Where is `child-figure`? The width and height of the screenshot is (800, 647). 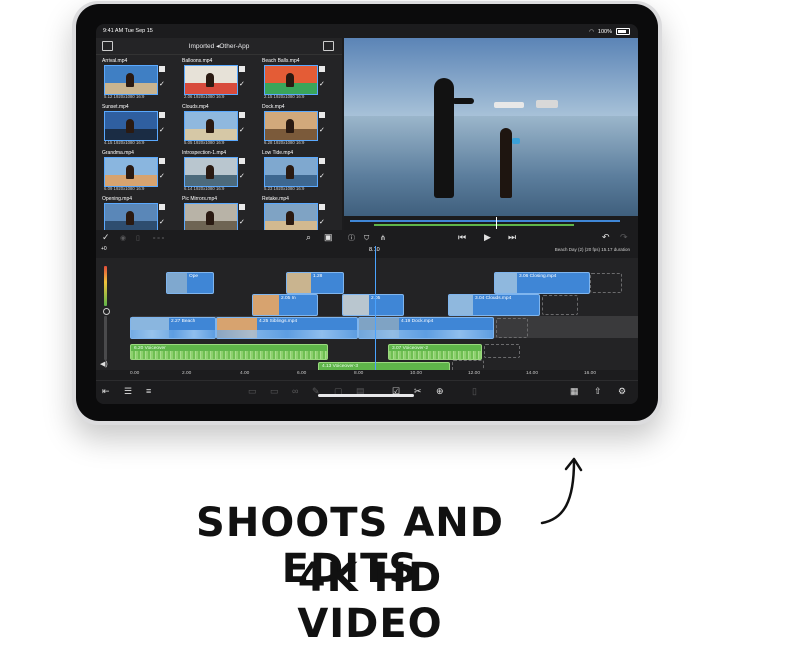
child-figure is located at coordinates (506, 163).